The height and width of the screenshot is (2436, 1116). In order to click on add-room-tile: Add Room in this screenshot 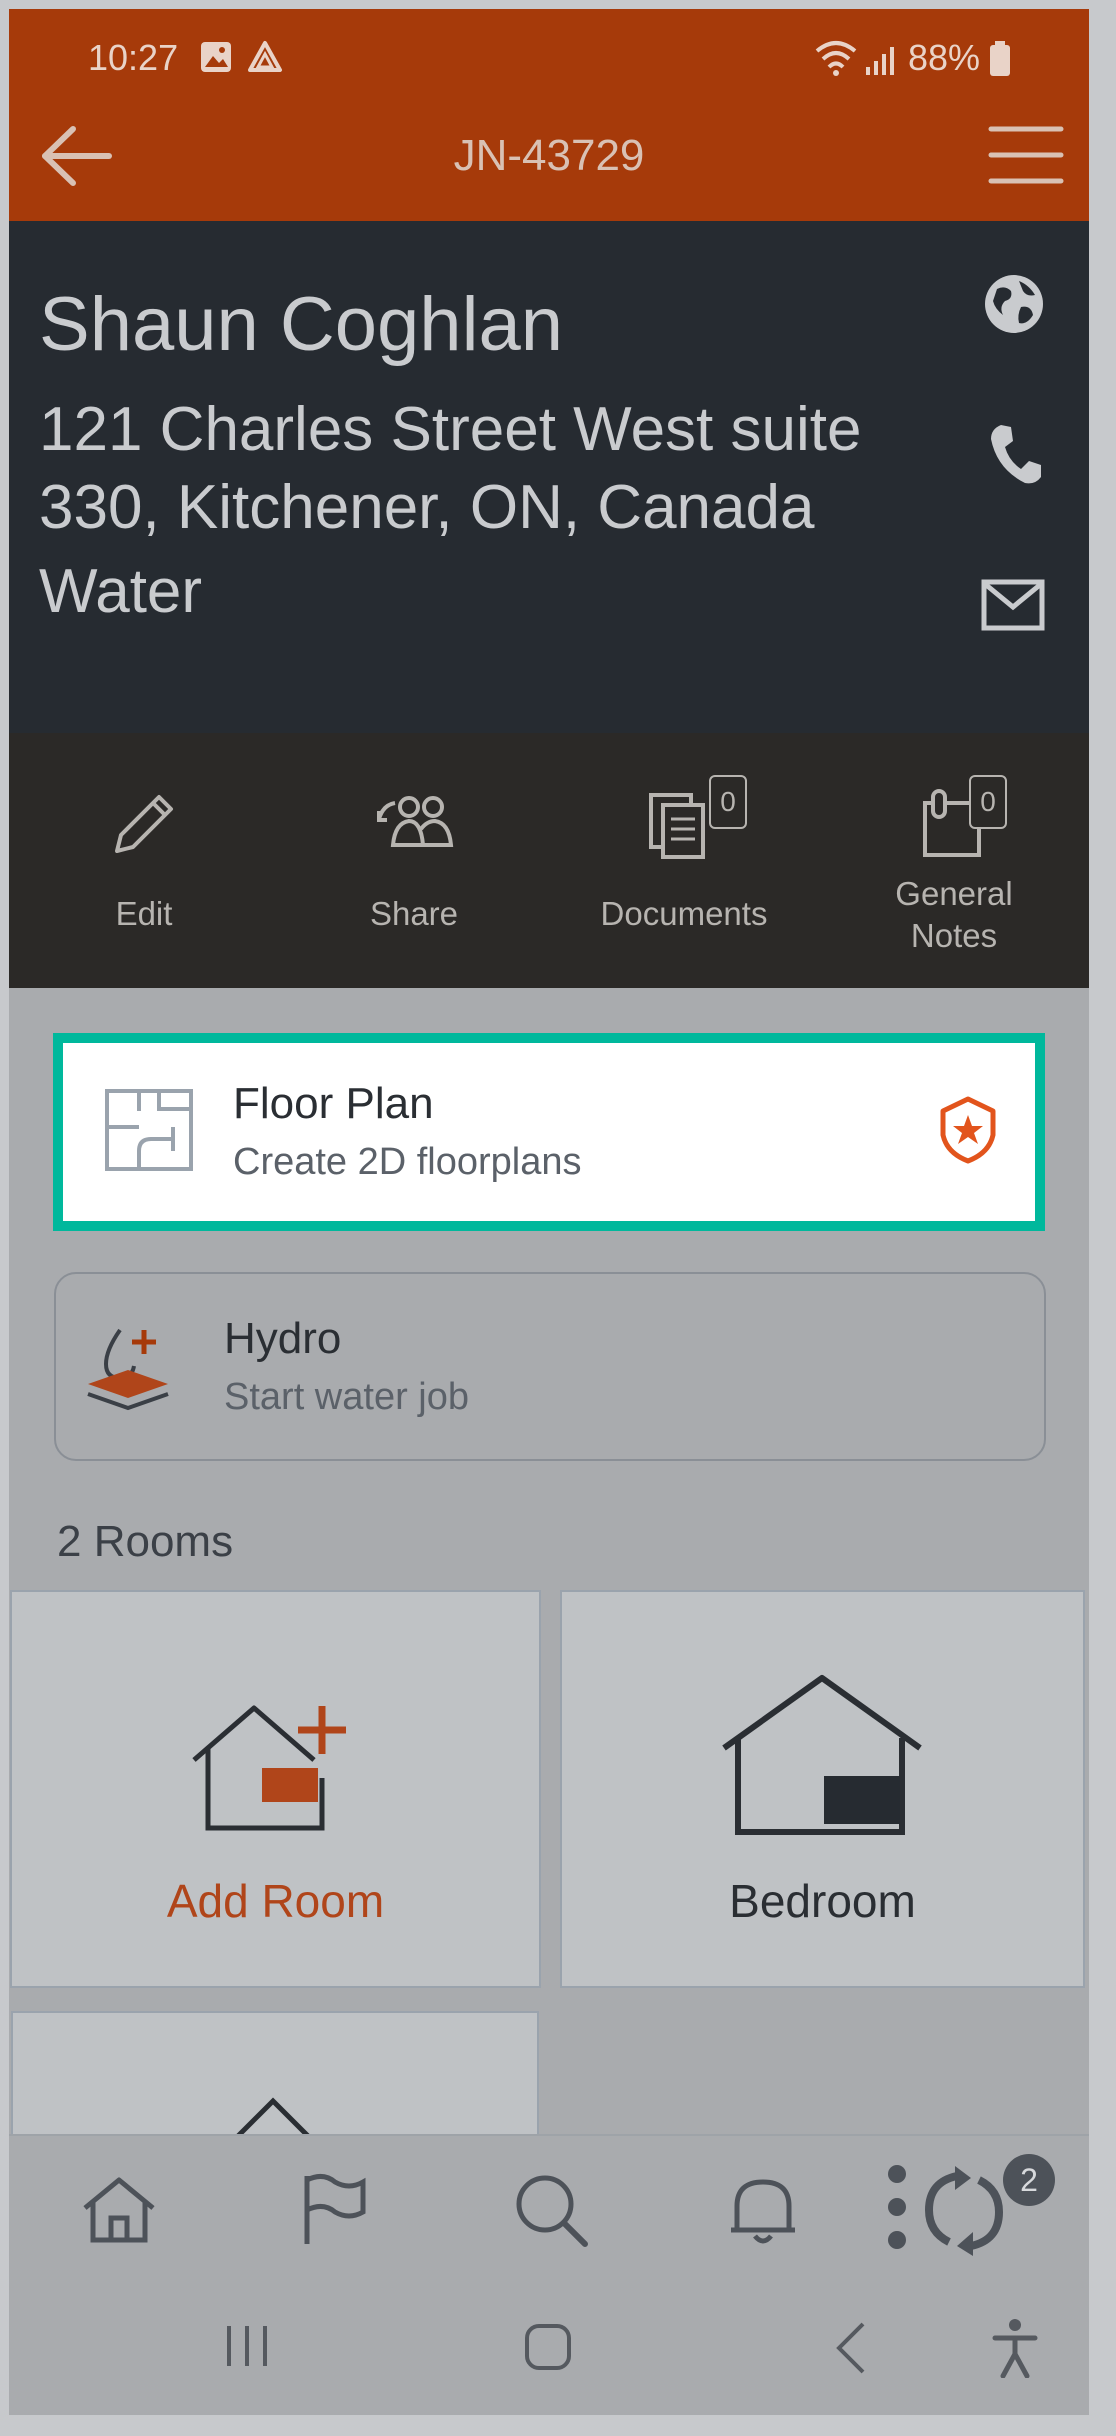, I will do `click(275, 1789)`.